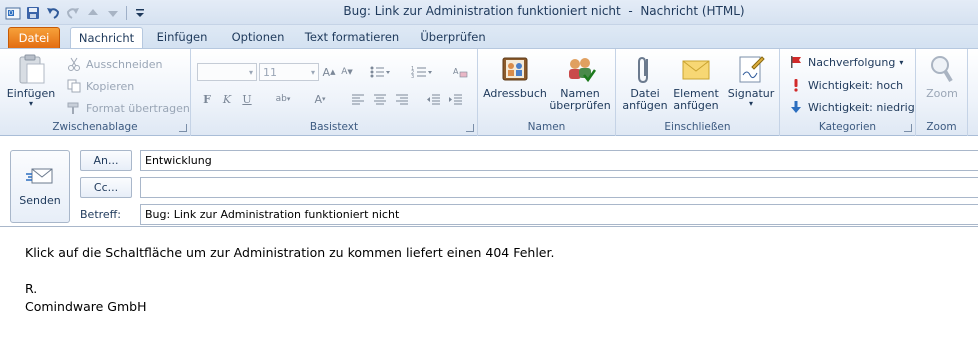 The height and width of the screenshot is (353, 978). What do you see at coordinates (901, 62) in the screenshot?
I see `follow-up-dropdown-icon: ▾` at bounding box center [901, 62].